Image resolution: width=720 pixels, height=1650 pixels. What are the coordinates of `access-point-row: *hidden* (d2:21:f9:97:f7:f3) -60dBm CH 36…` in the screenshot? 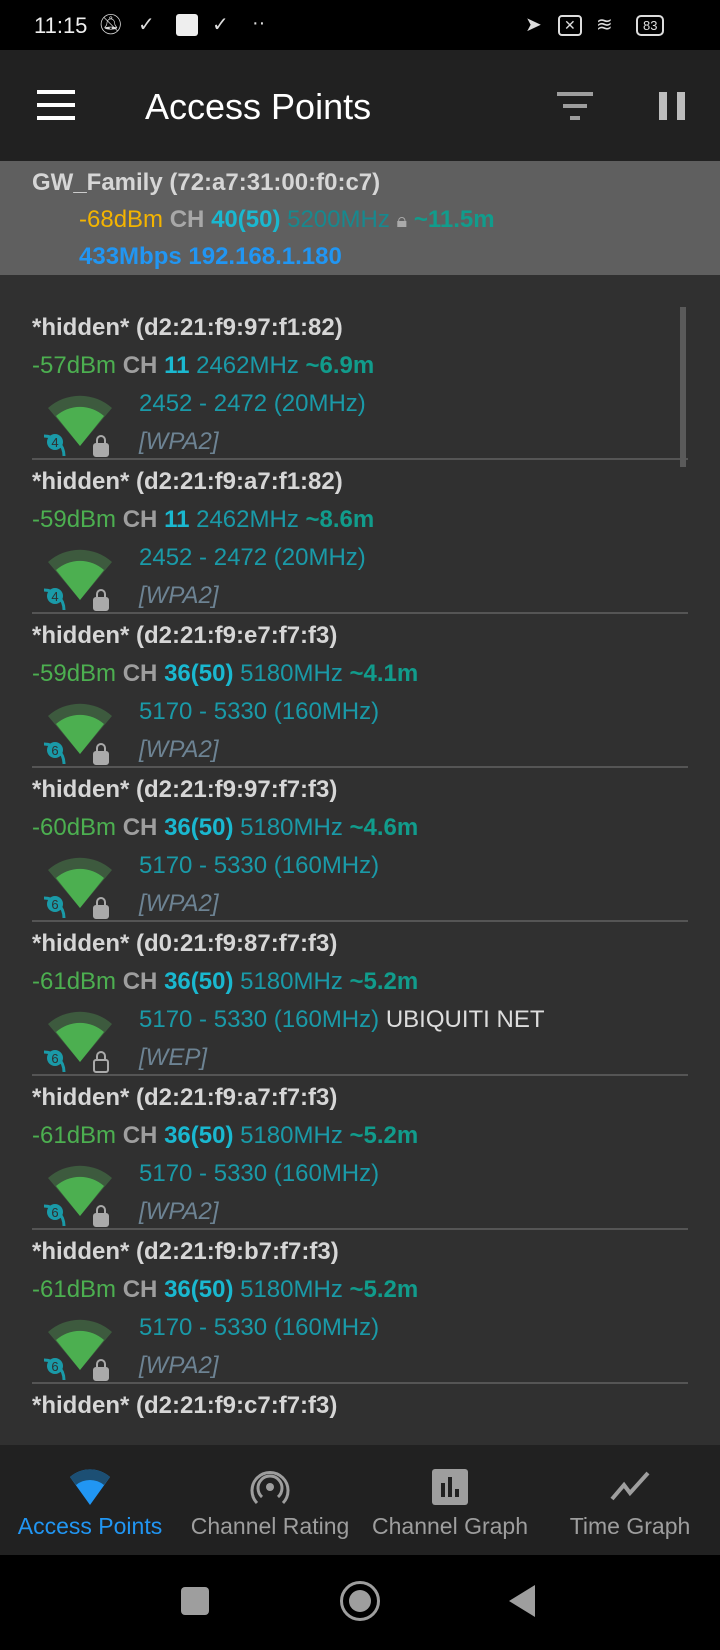 It's located at (360, 845).